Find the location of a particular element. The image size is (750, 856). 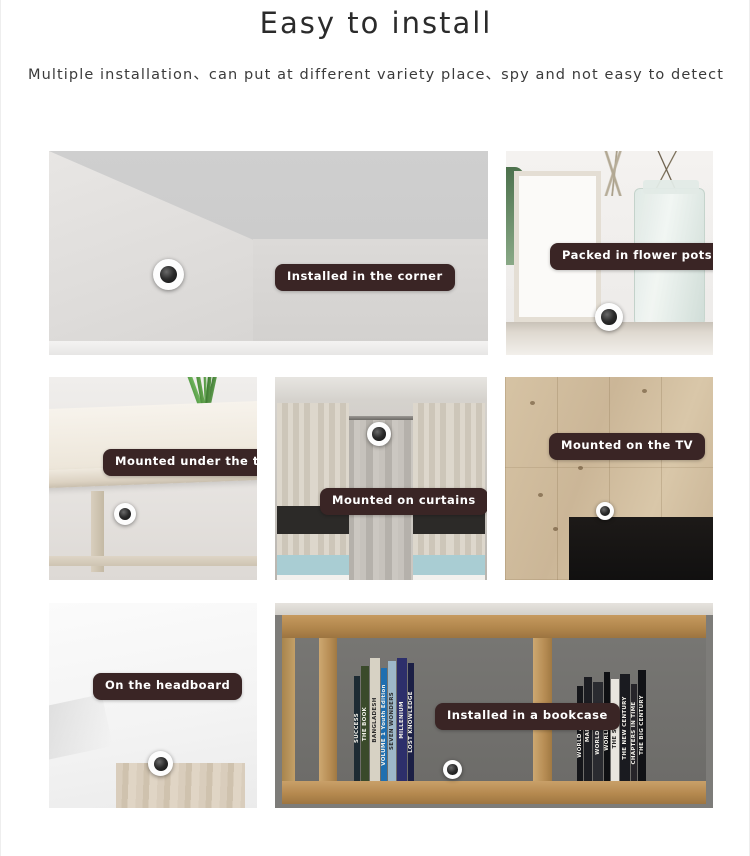

photo-corner is located at coordinates (268, 253).